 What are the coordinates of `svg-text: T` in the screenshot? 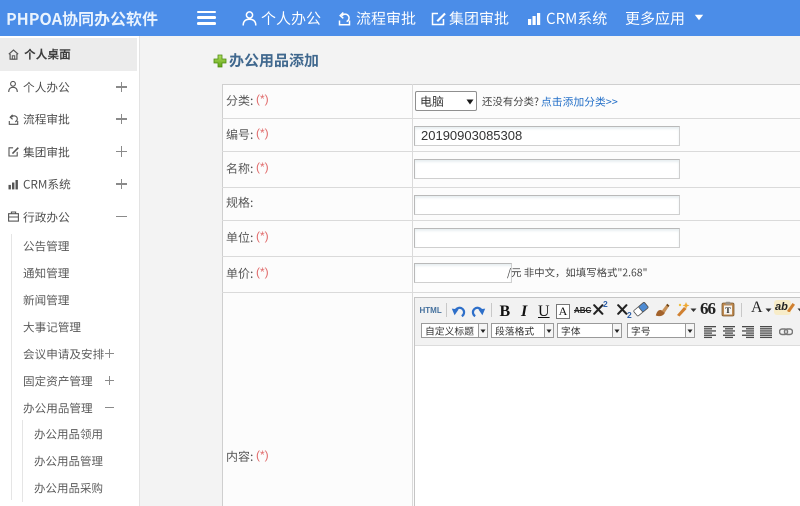 It's located at (728, 310).